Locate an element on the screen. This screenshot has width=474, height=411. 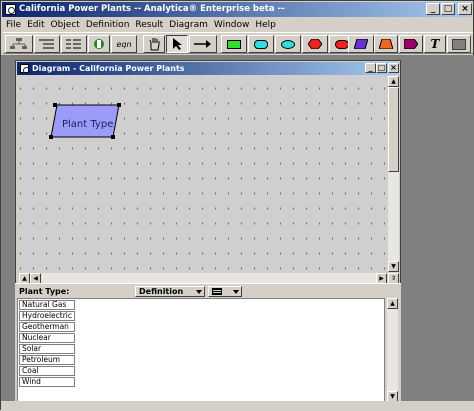
module-node-icon is located at coordinates (361, 44).